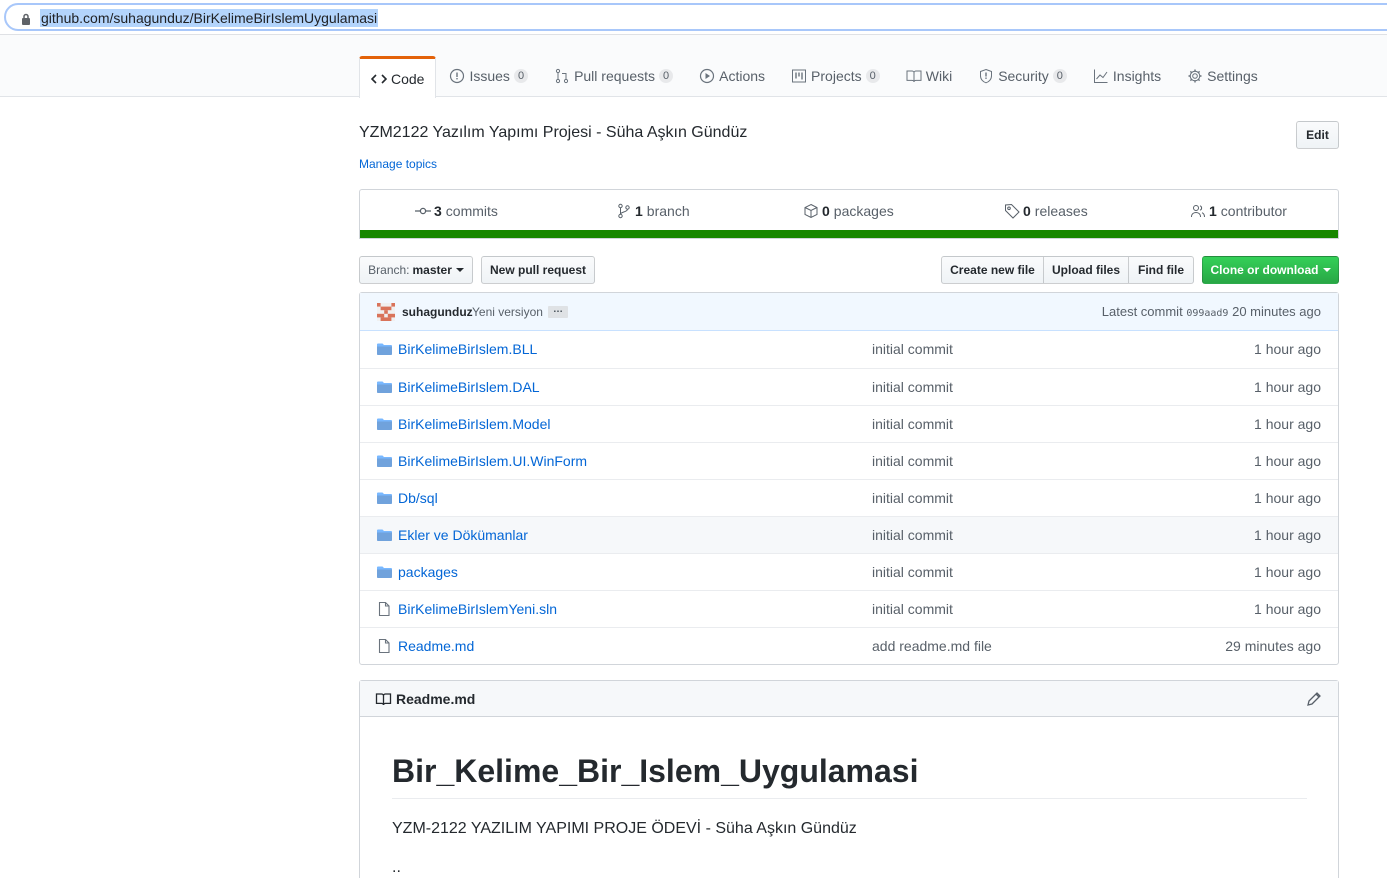 This screenshot has width=1387, height=878. What do you see at coordinates (477, 609) in the screenshot?
I see `file-name-link: BirKelimeBirIslemYeni.sln` at bounding box center [477, 609].